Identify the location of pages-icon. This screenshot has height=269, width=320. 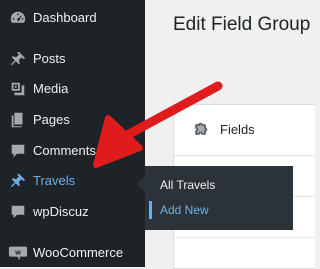
(18, 120).